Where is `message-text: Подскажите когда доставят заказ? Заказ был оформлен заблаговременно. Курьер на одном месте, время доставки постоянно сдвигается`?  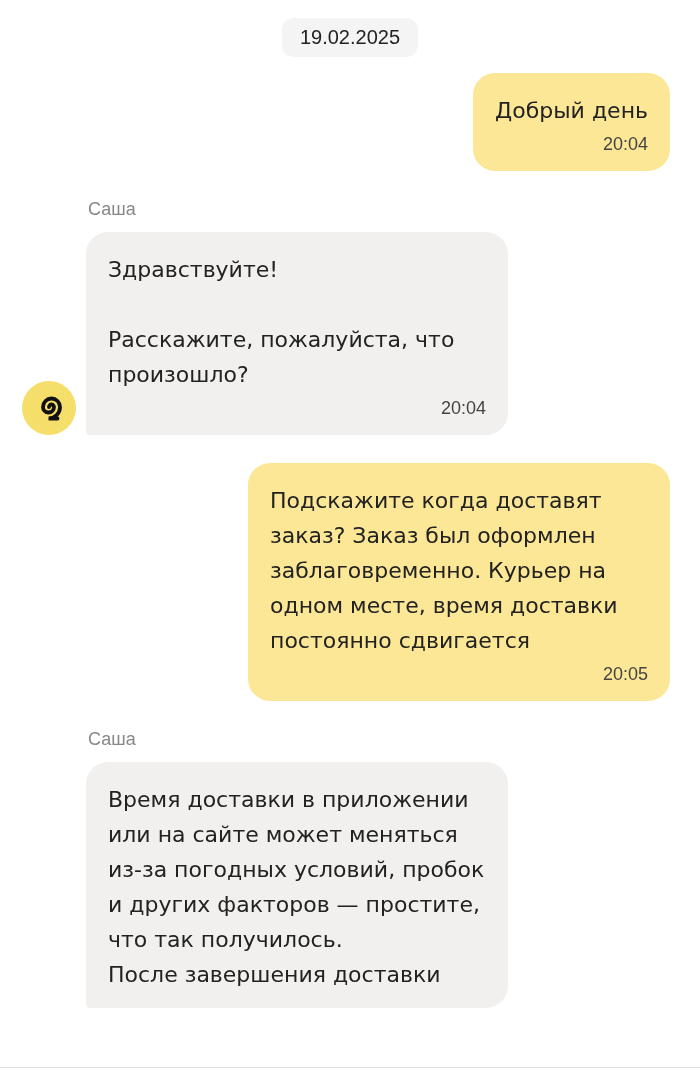 message-text: Подскажите когда доставят заказ? Заказ был оформлен заблаговременно. Курьер на одном месте, время доставки постоянно сдвигается is located at coordinates (444, 571).